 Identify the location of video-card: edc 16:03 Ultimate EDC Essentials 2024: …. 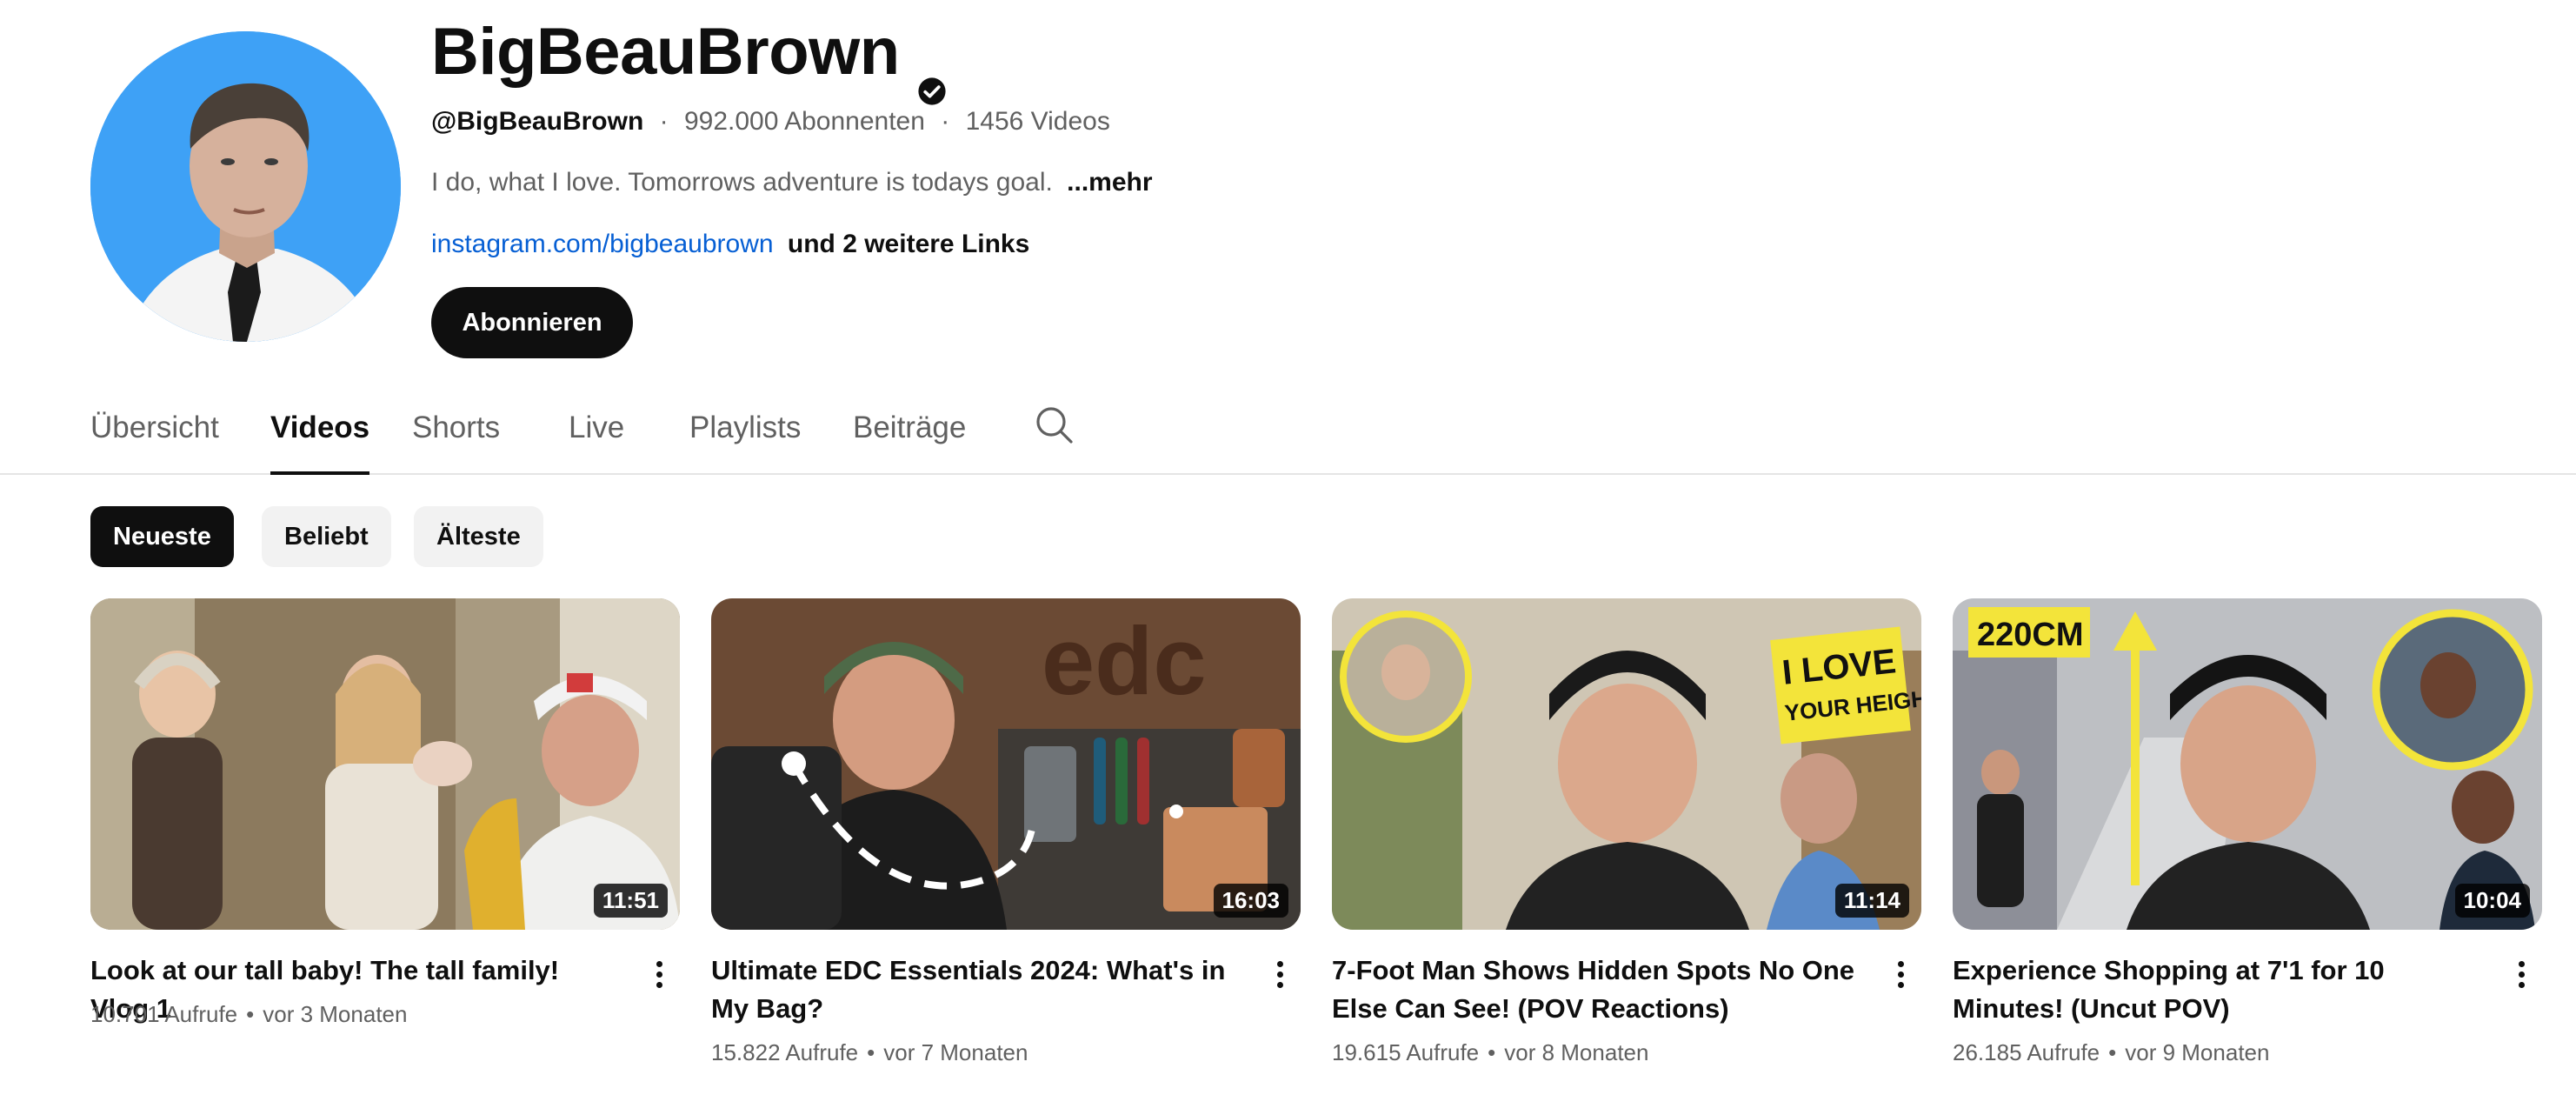
(1006, 831).